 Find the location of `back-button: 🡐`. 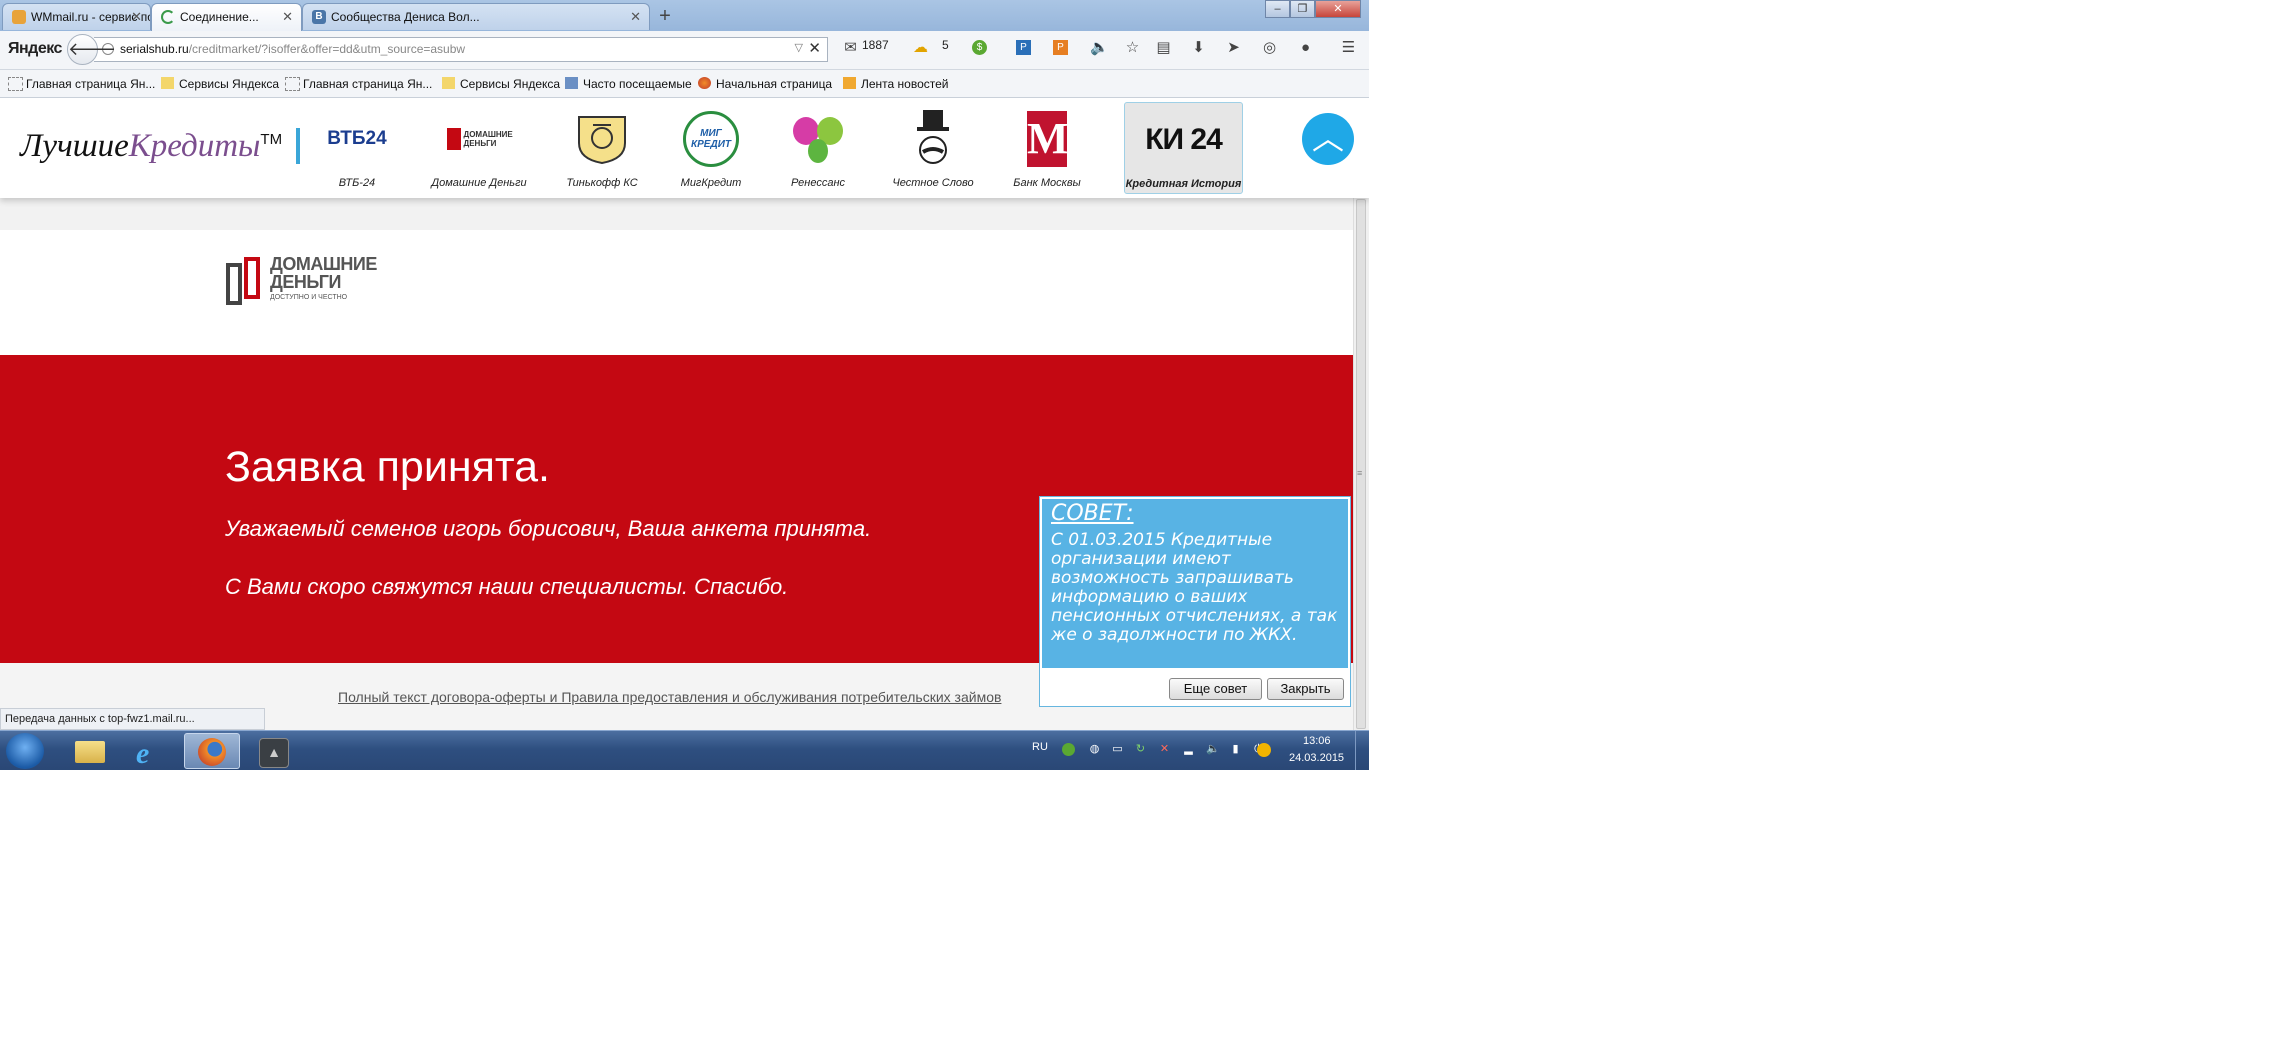

back-button: 🡐 is located at coordinates (91, 49).